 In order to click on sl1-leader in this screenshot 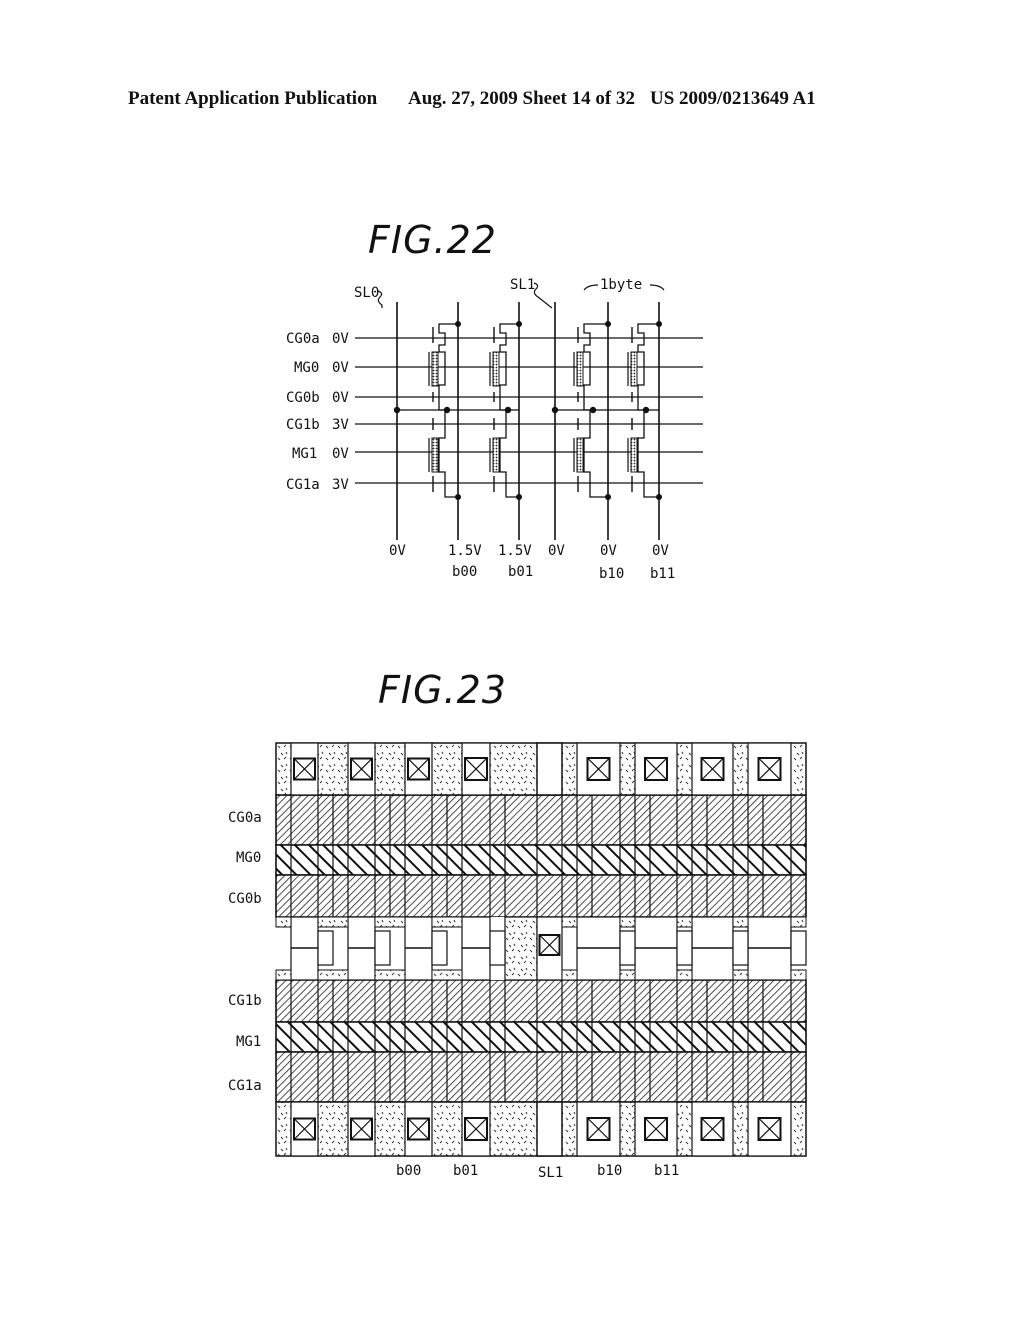, I will do `click(543, 295)`.